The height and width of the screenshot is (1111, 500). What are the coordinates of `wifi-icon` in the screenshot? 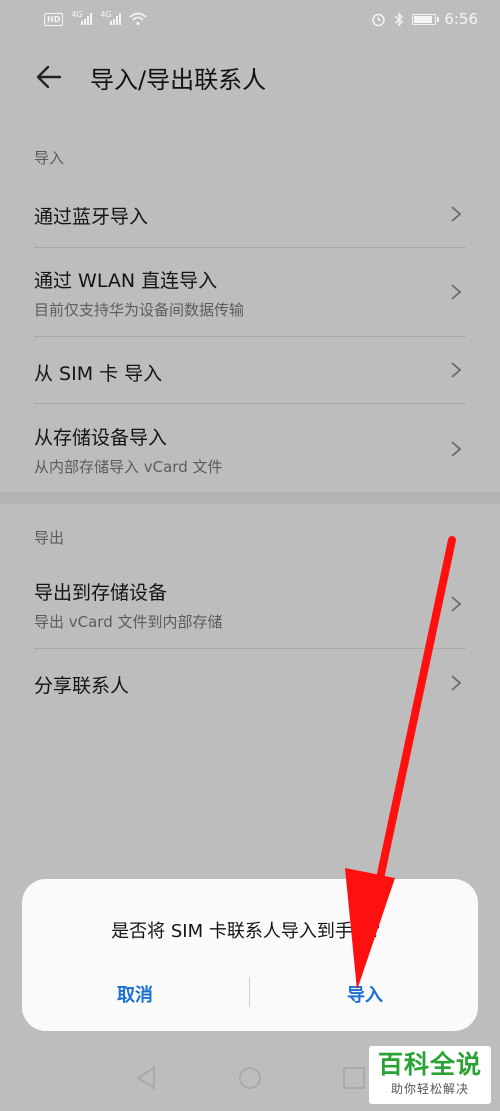 It's located at (138, 19).